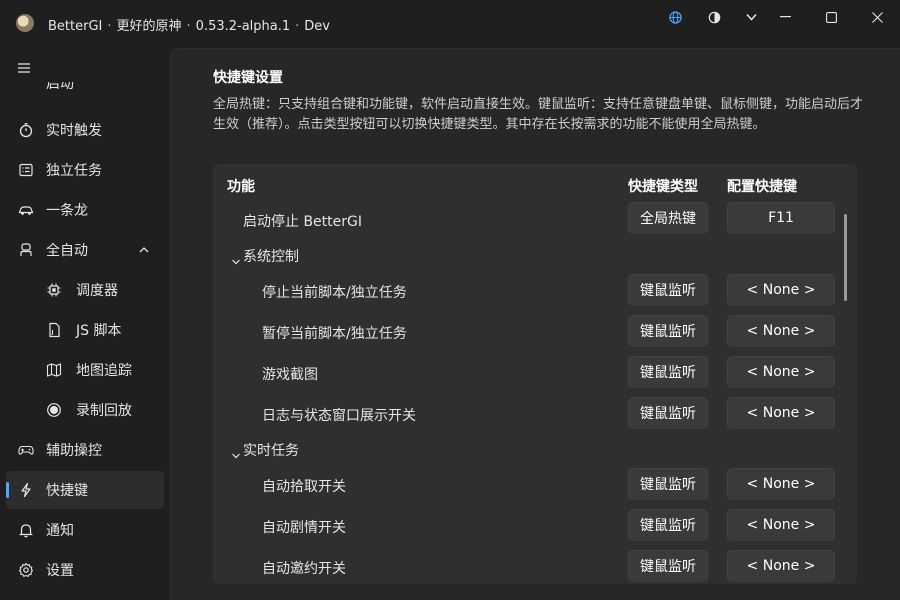 The height and width of the screenshot is (600, 900). Describe the element at coordinates (26, 170) in the screenshot. I see `task-list-icon` at that location.